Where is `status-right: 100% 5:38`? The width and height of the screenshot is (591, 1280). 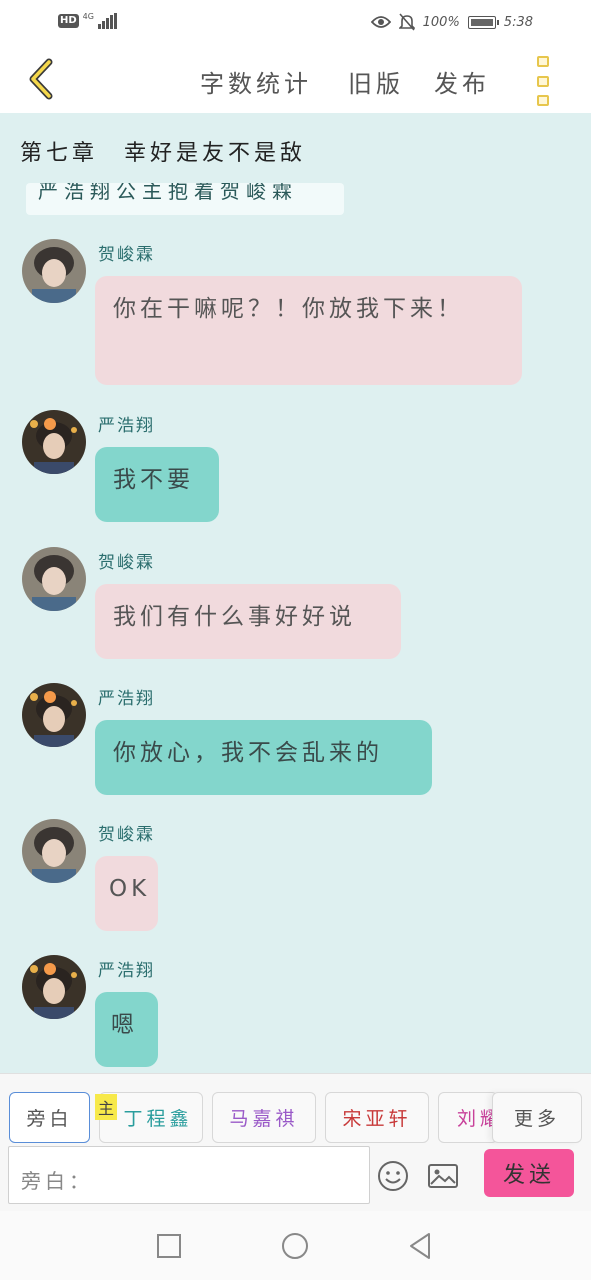 status-right: 100% 5:38 is located at coordinates (451, 22).